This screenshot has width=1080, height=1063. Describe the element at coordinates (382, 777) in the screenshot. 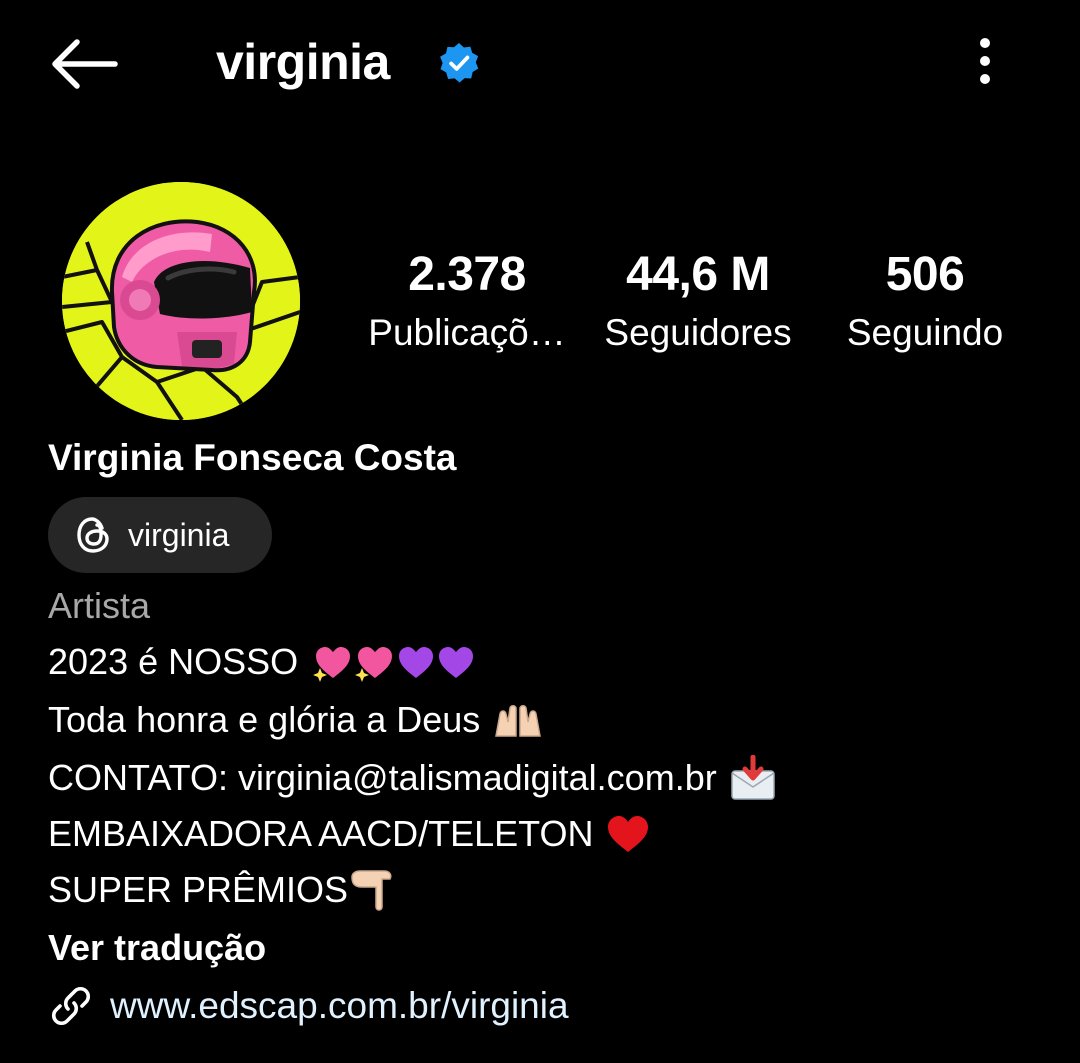

I see `bio-text: CONTATO: virginia@talismadigital.com.br` at that location.